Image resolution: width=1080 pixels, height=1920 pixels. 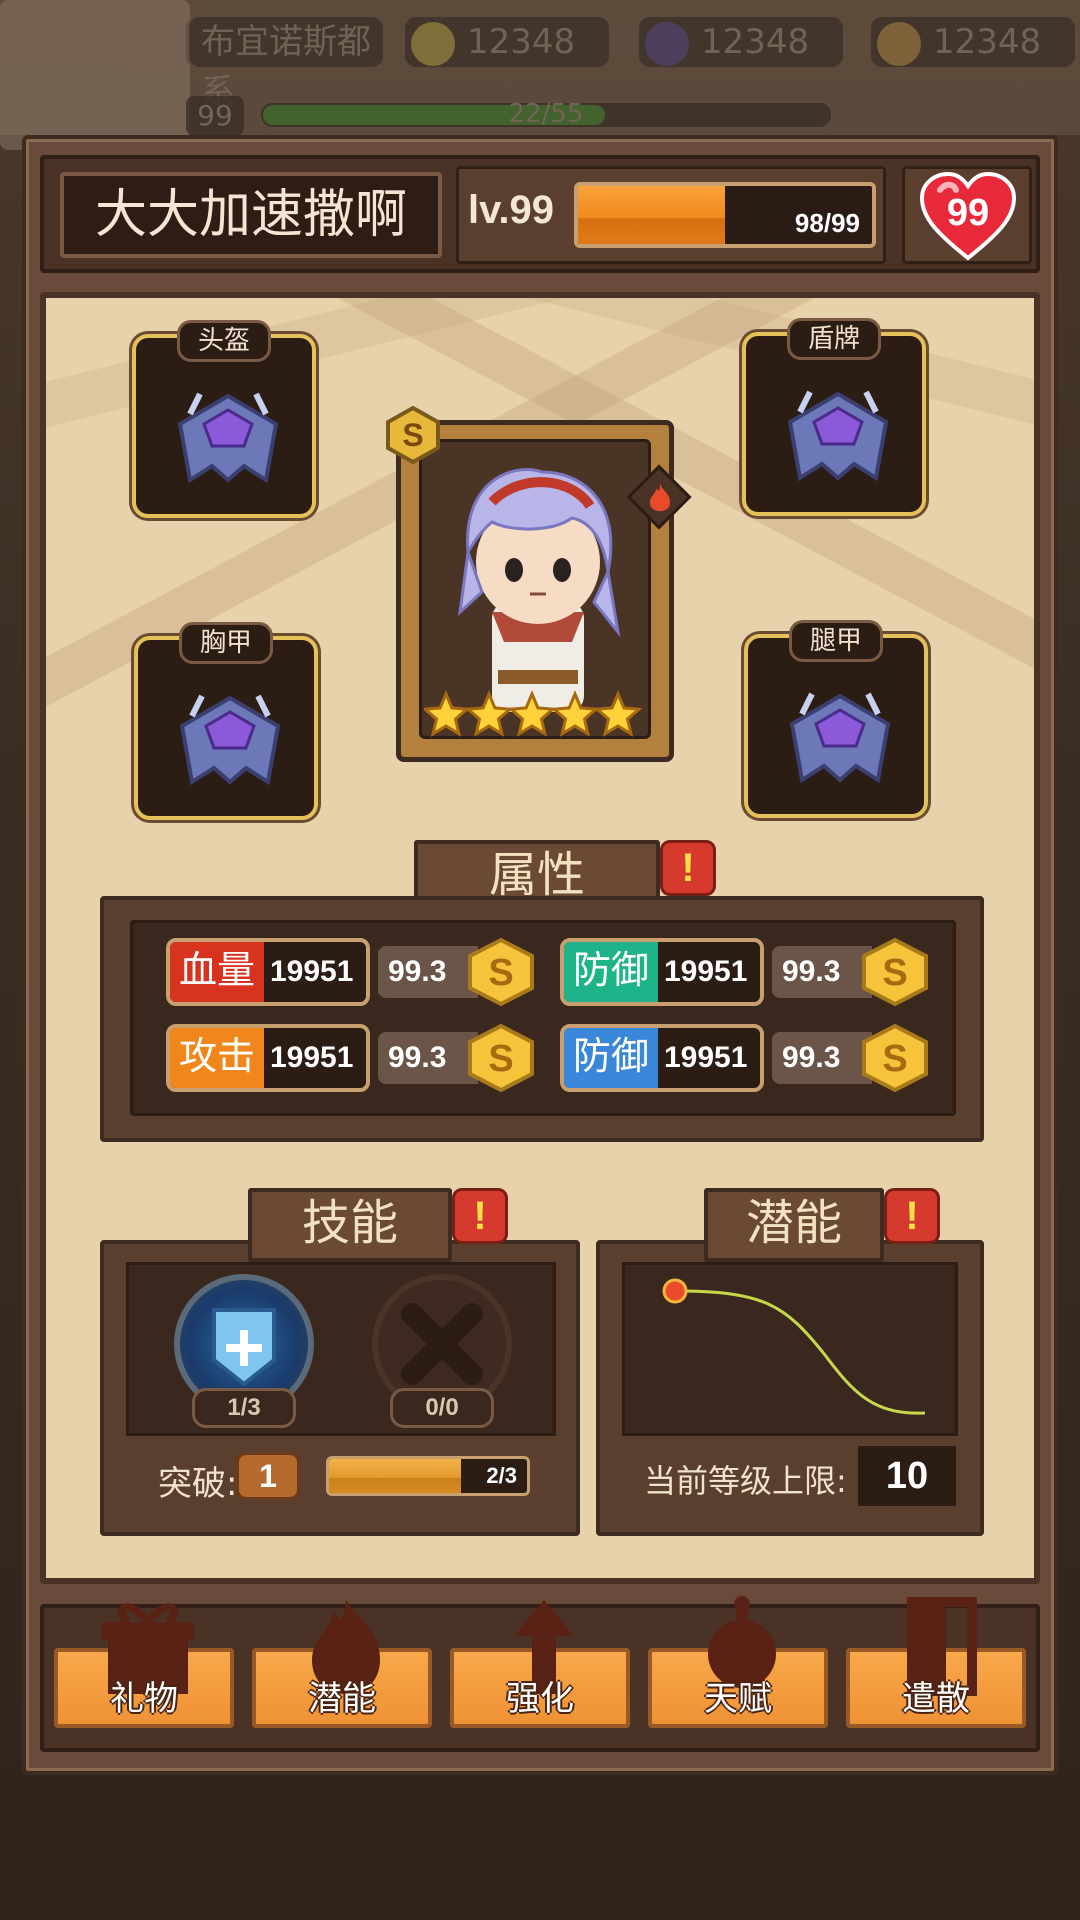 I want to click on enhance-button: 强化, so click(x=540, y=1664).